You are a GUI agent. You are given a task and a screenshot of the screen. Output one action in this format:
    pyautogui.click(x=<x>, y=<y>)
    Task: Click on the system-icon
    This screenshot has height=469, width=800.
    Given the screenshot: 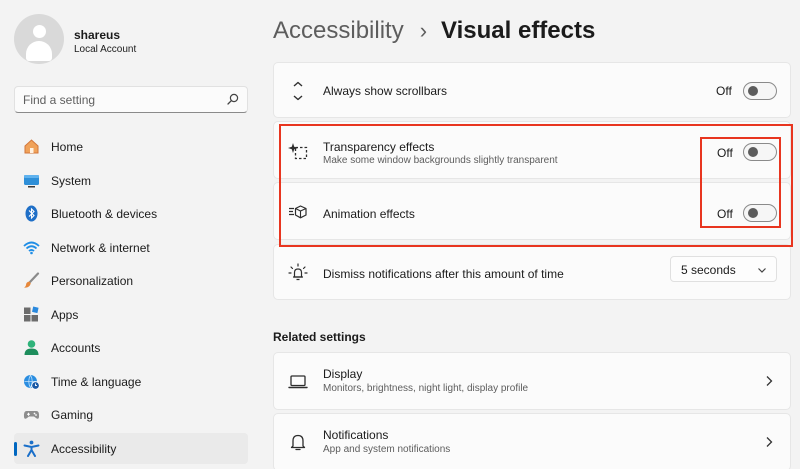 What is the action you would take?
    pyautogui.click(x=31, y=180)
    